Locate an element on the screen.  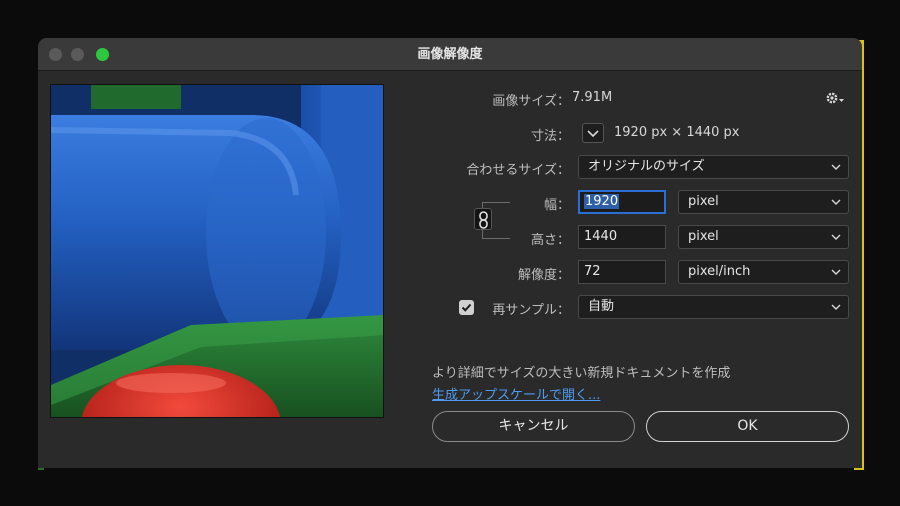
height-unit-select: pixel is located at coordinates (763, 237).